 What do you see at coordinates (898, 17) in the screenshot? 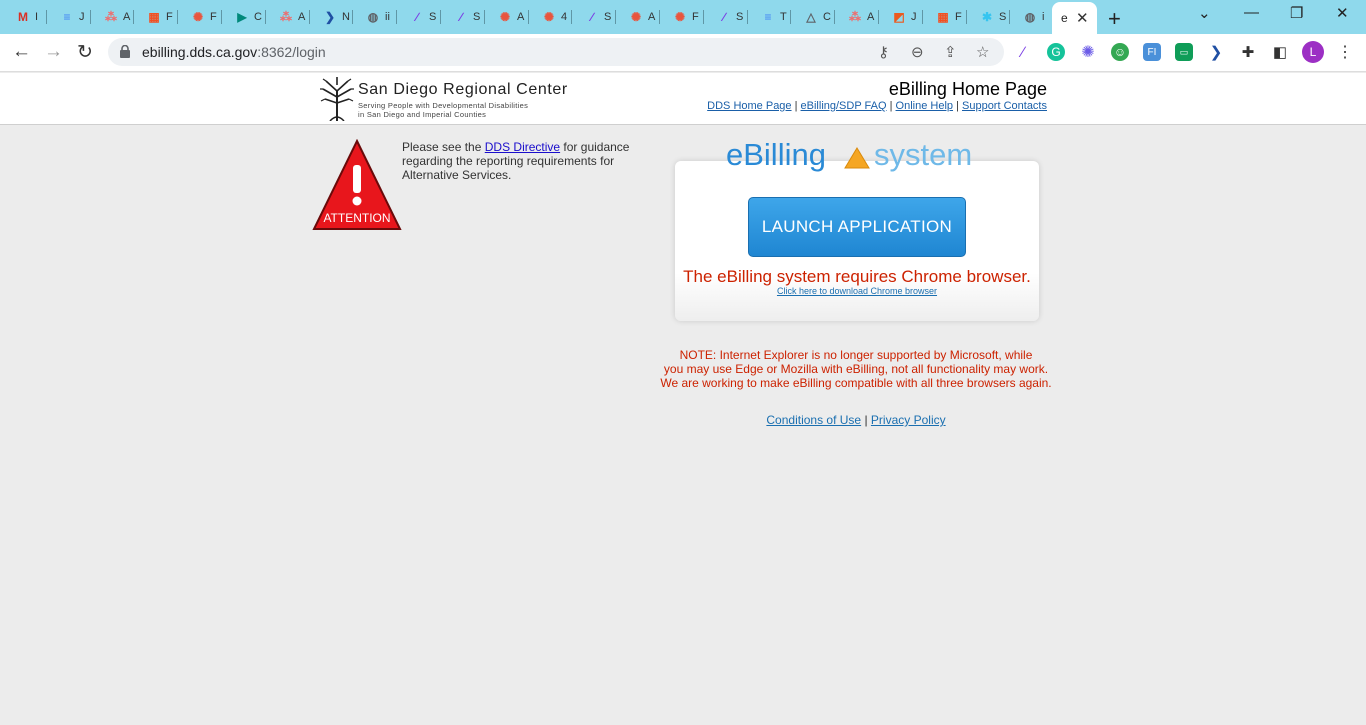
I see `browser-tab: ◩ J` at bounding box center [898, 17].